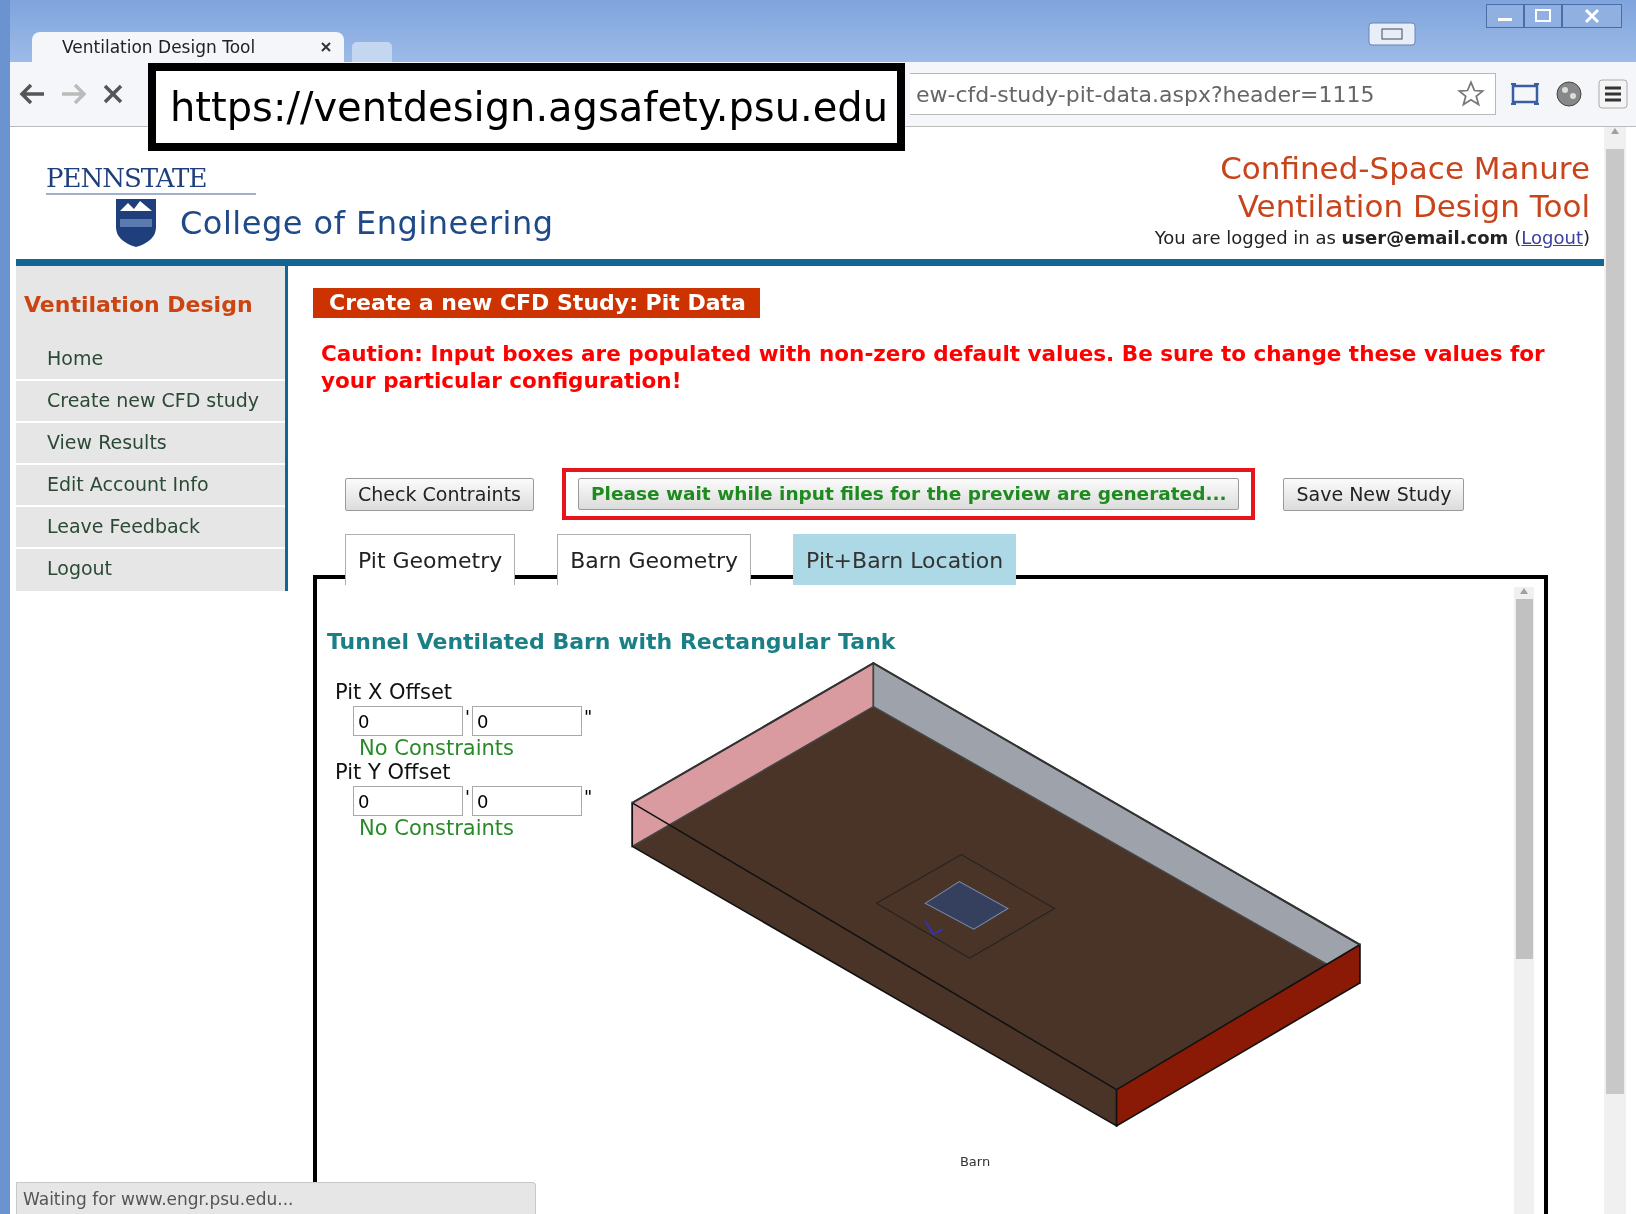 This screenshot has height=1214, width=1636. I want to click on parenthesis: ), so click(1586, 237).